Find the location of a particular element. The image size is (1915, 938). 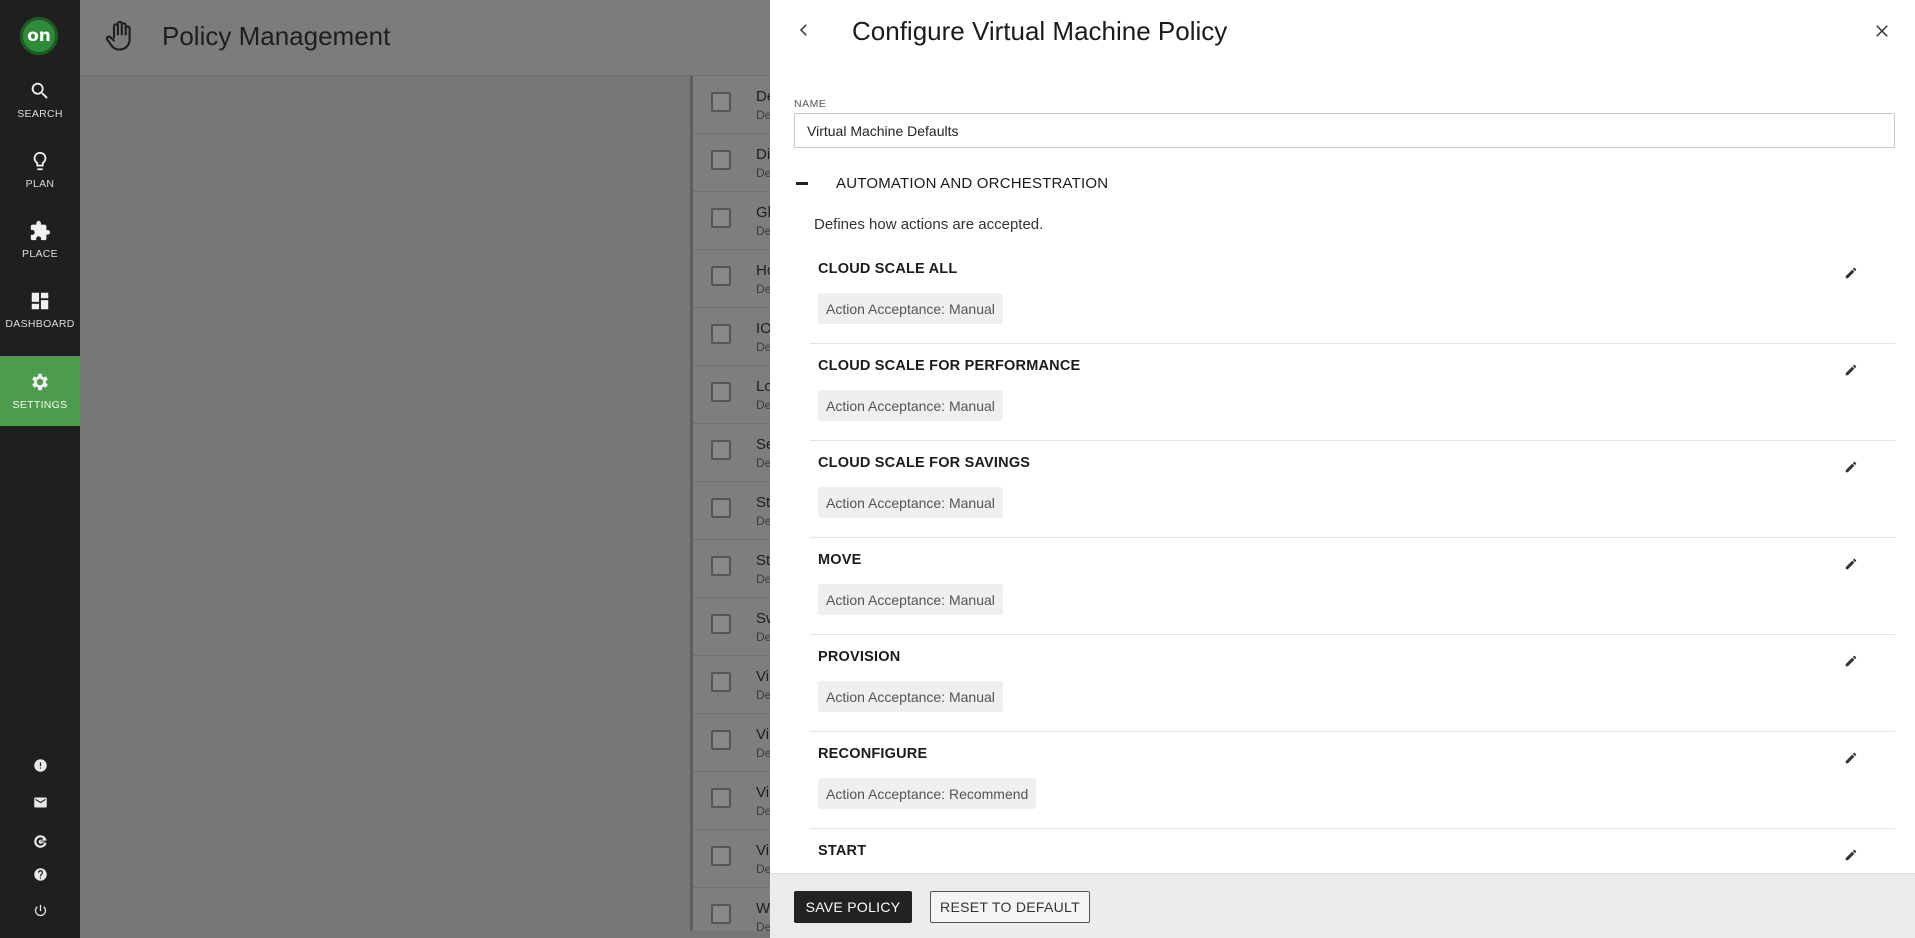

logo: on is located at coordinates (39, 36).